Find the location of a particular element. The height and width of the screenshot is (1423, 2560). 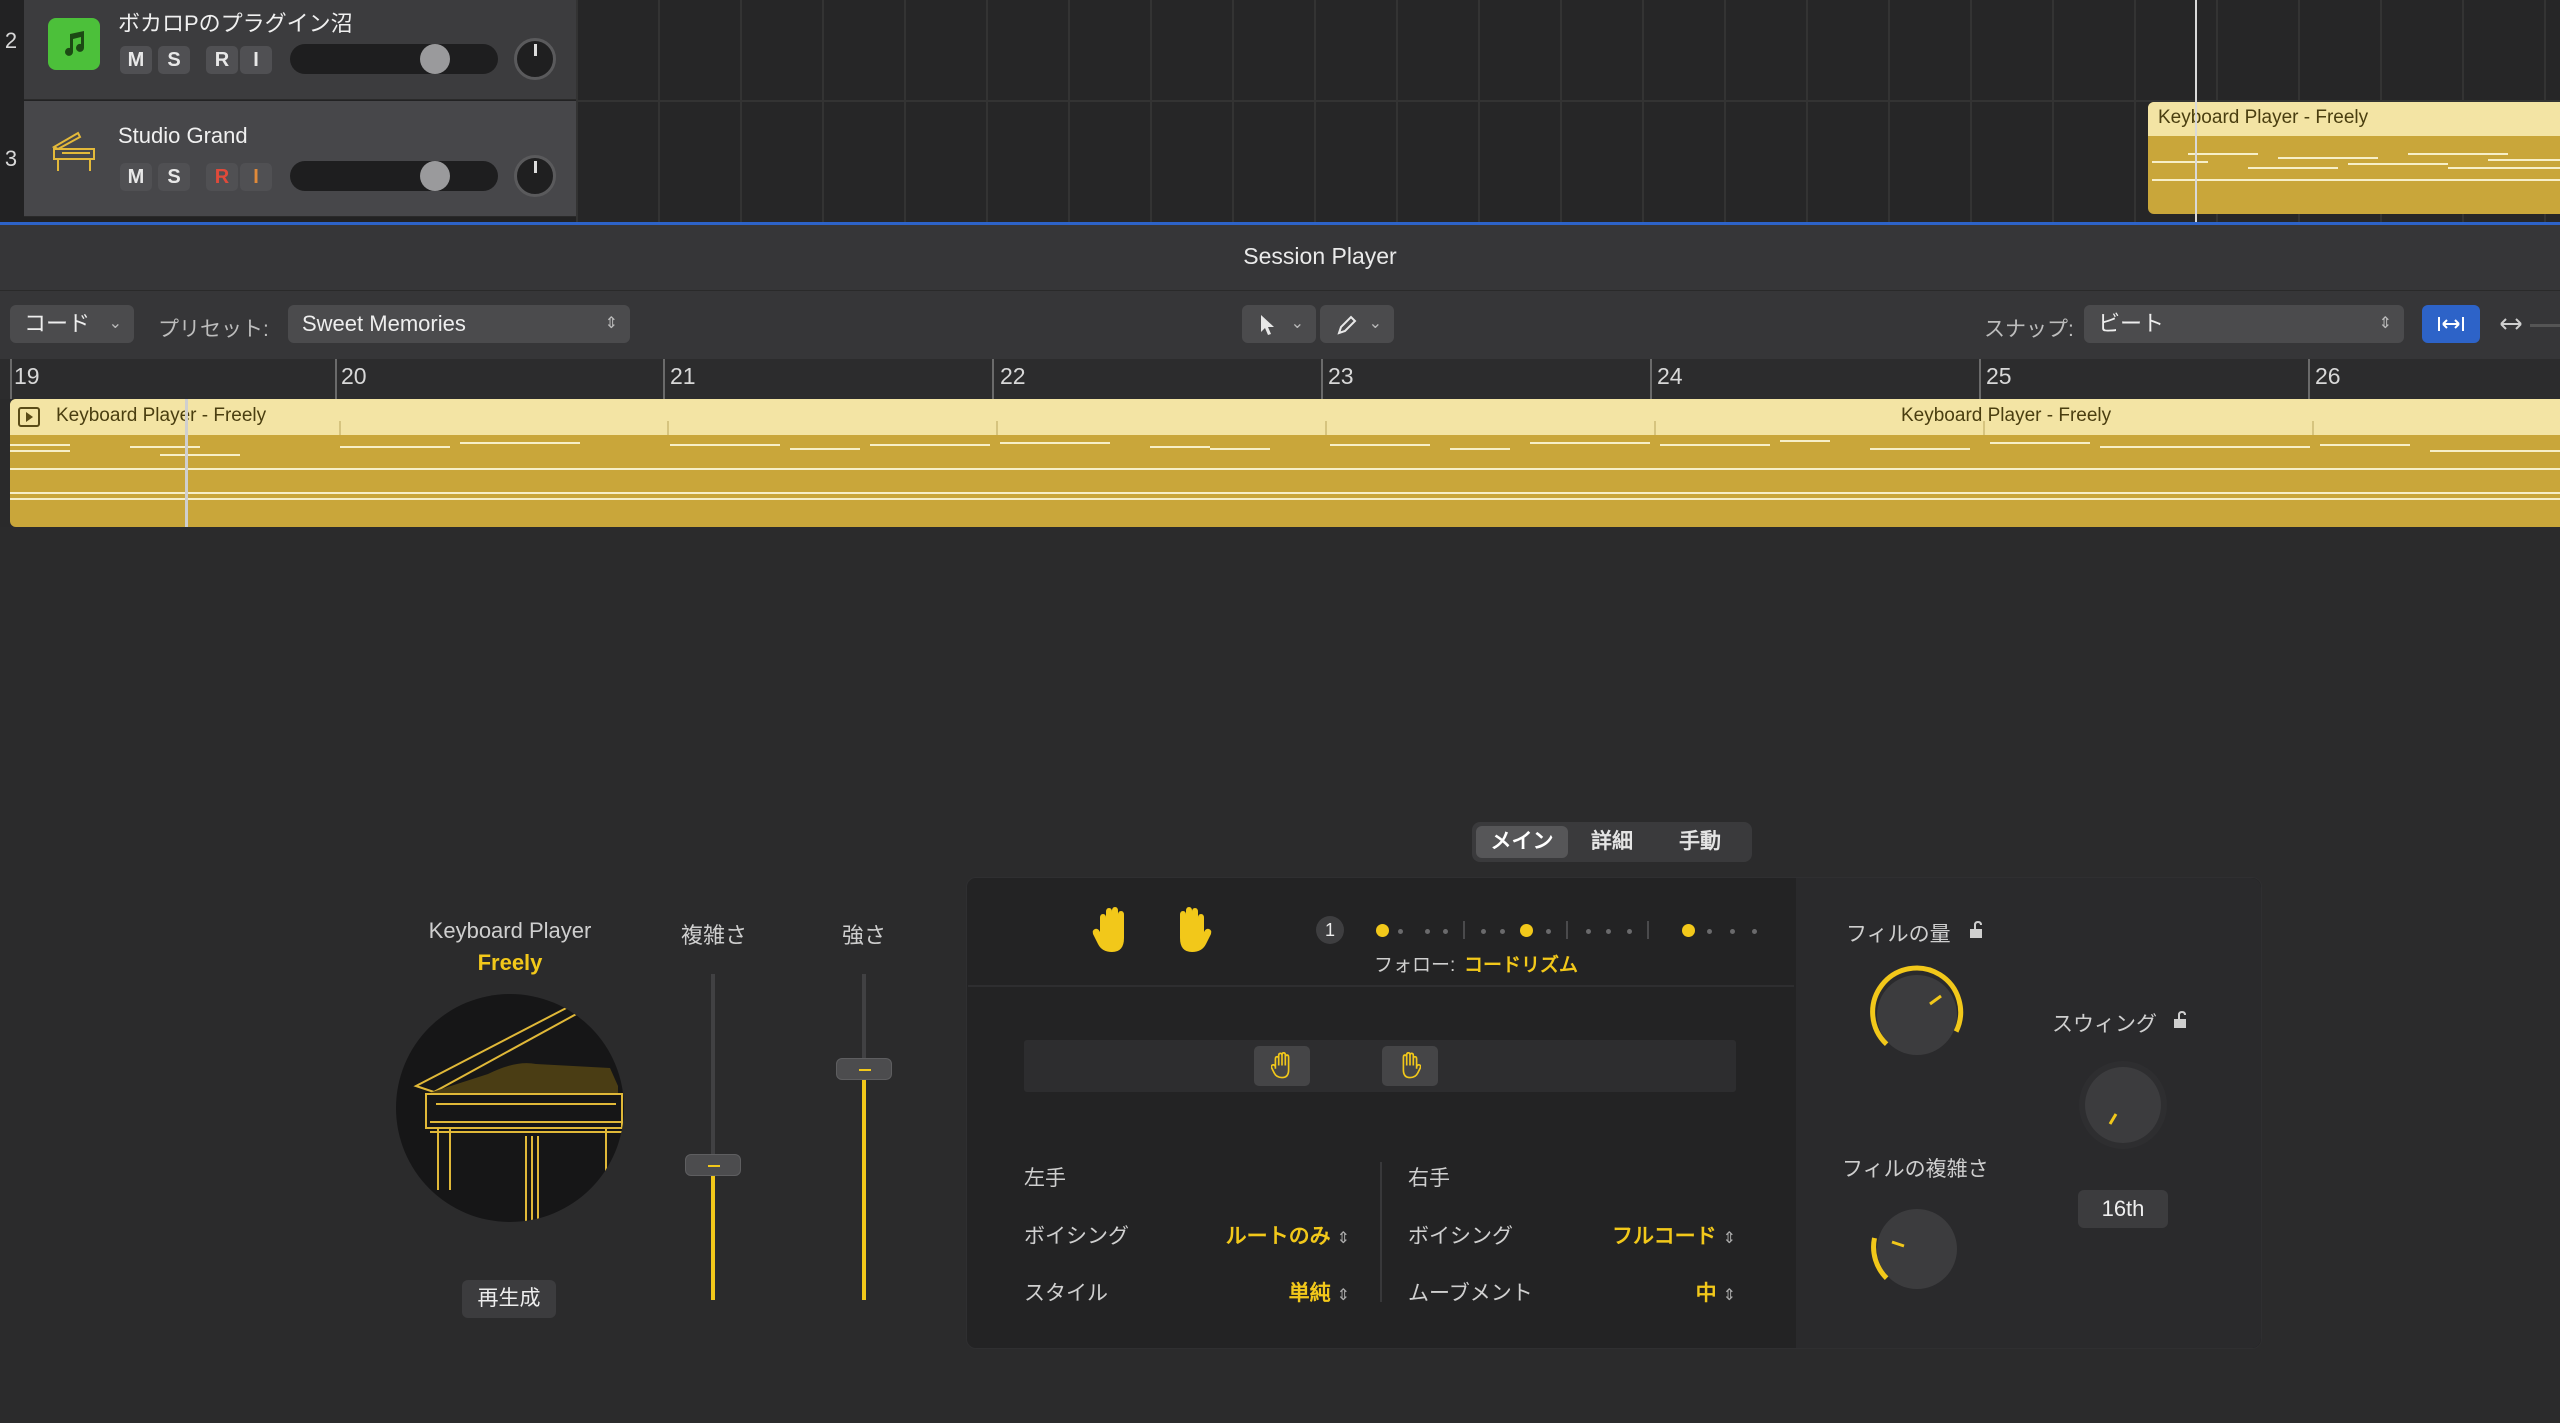

left-hand-split-button is located at coordinates (1282, 1066).